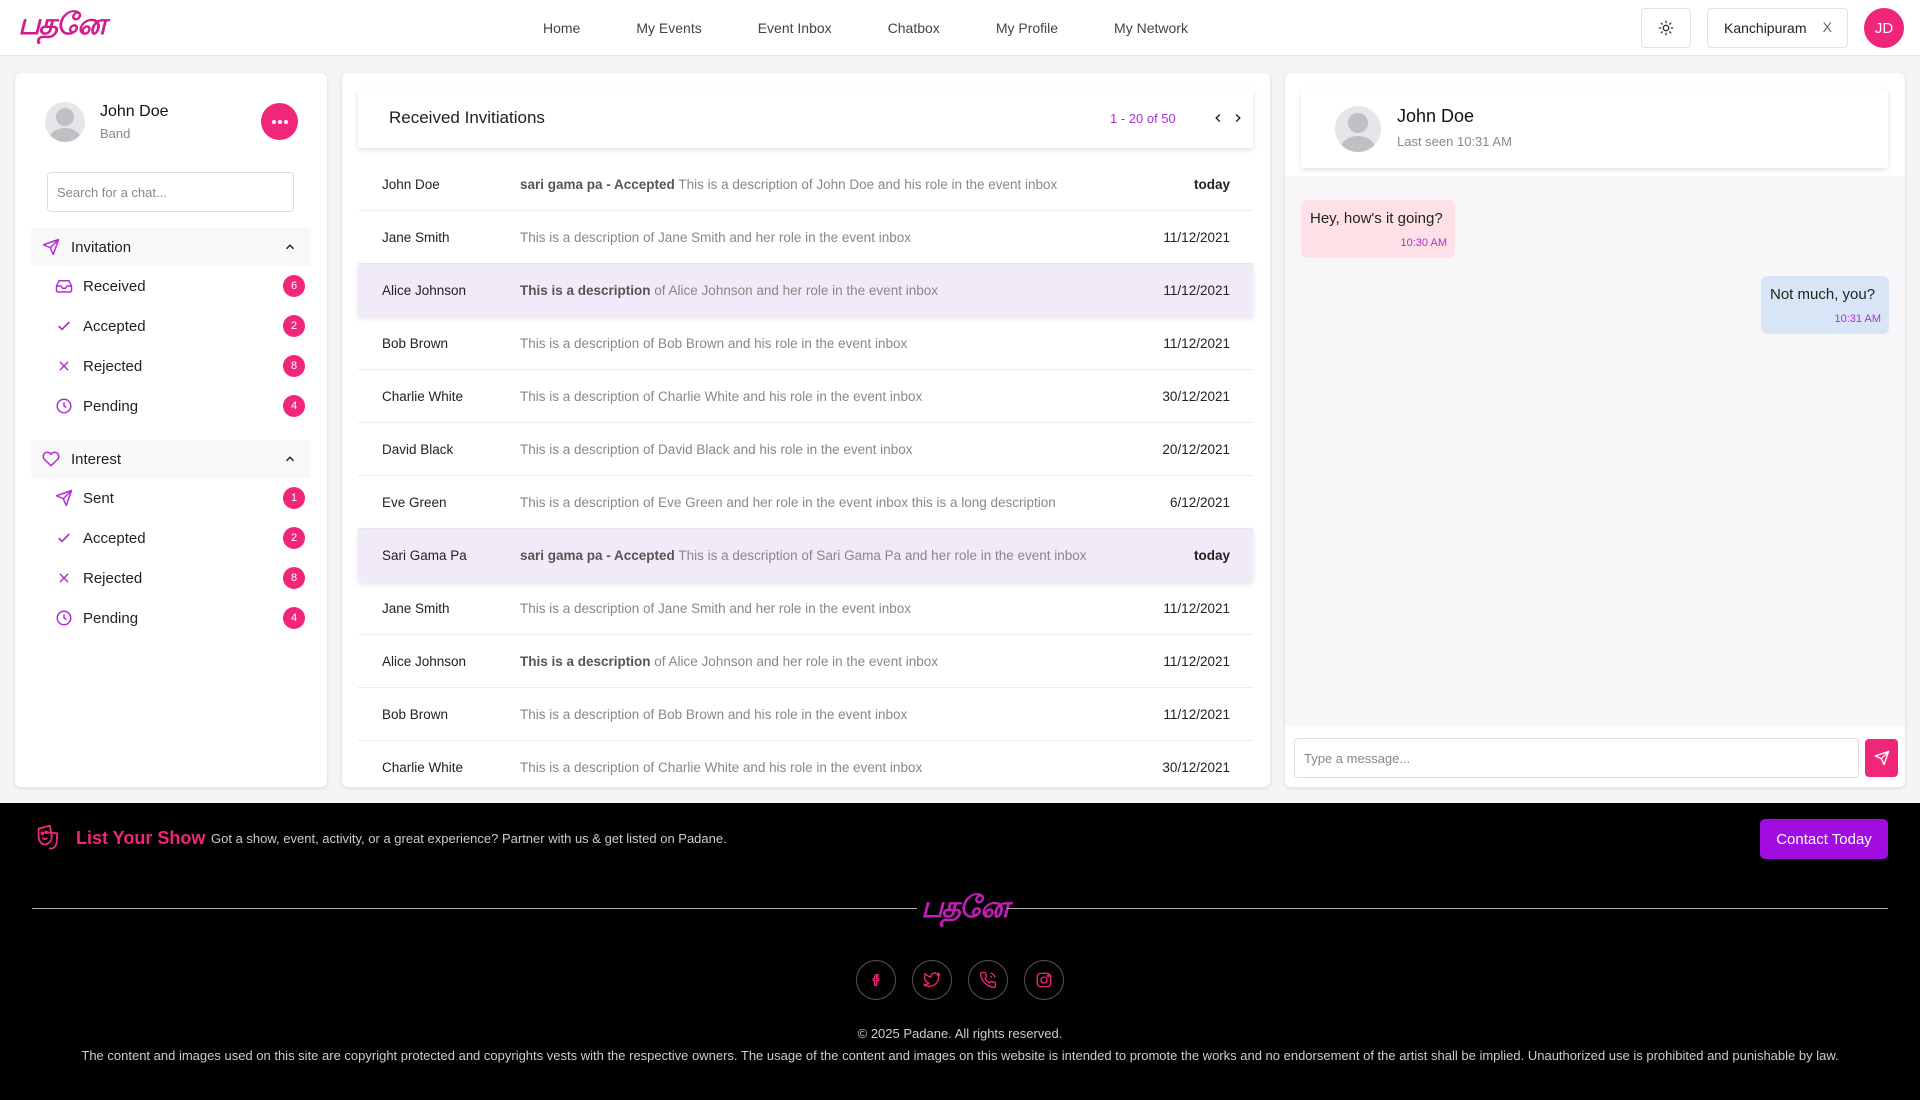 This screenshot has width=1920, height=1100. What do you see at coordinates (1857, 319) in the screenshot?
I see `message-time: 10:31 AM` at bounding box center [1857, 319].